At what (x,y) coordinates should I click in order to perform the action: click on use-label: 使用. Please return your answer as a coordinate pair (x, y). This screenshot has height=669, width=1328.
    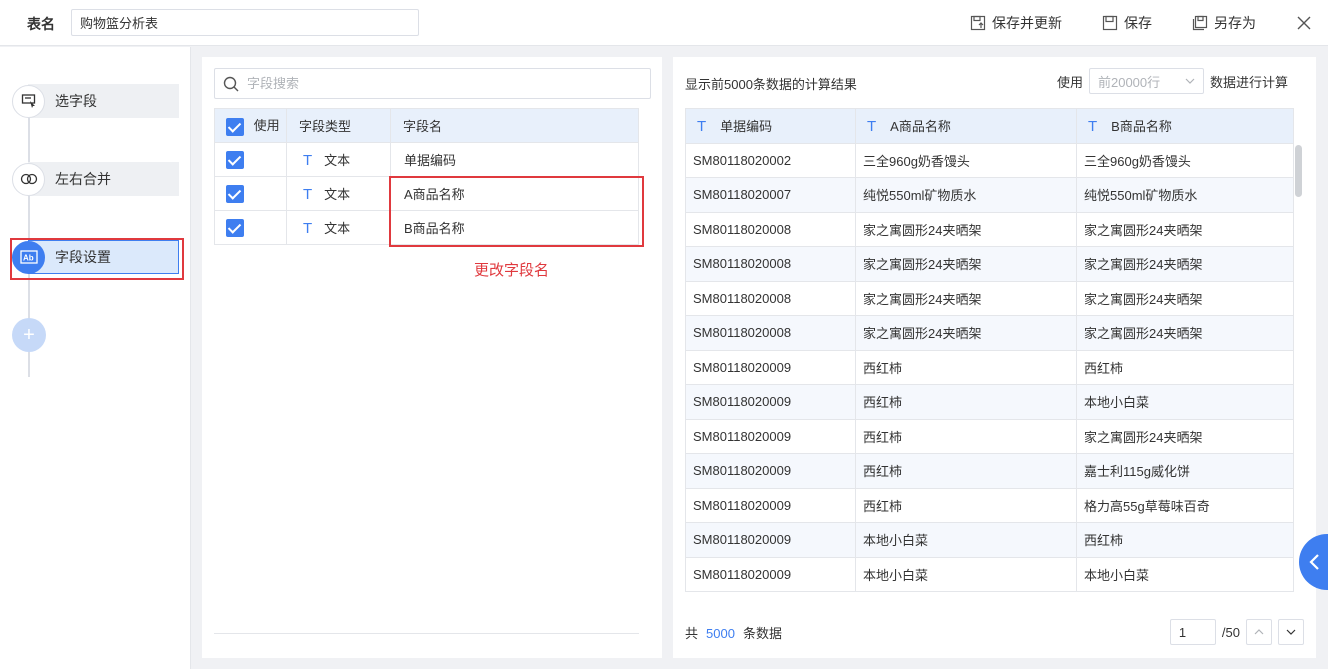
    Looking at the image, I should click on (1069, 82).